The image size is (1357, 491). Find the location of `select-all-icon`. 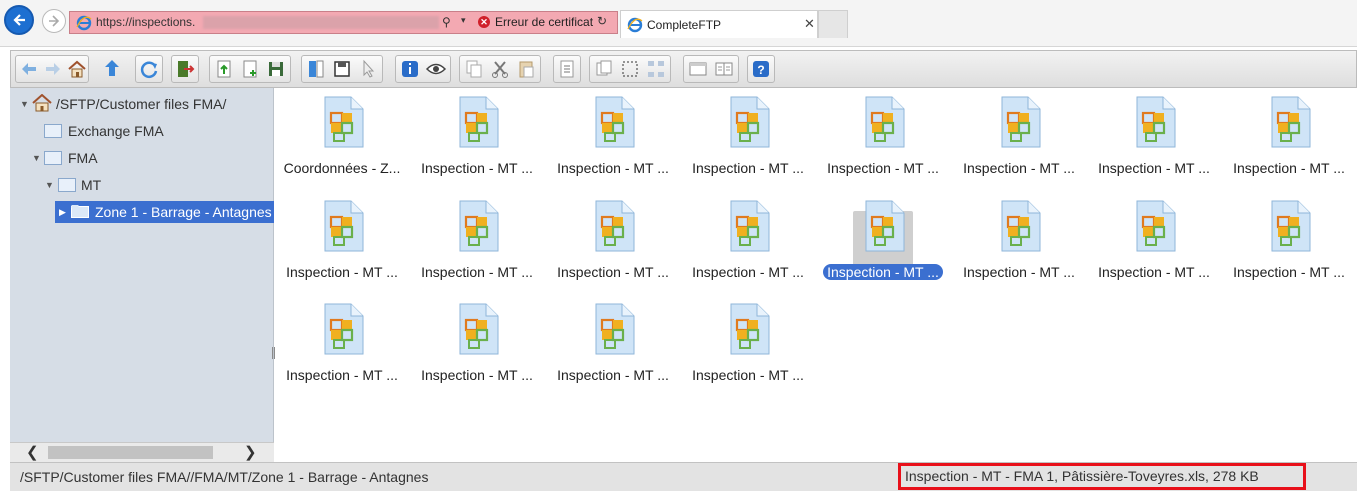

select-all-icon is located at coordinates (604, 68).